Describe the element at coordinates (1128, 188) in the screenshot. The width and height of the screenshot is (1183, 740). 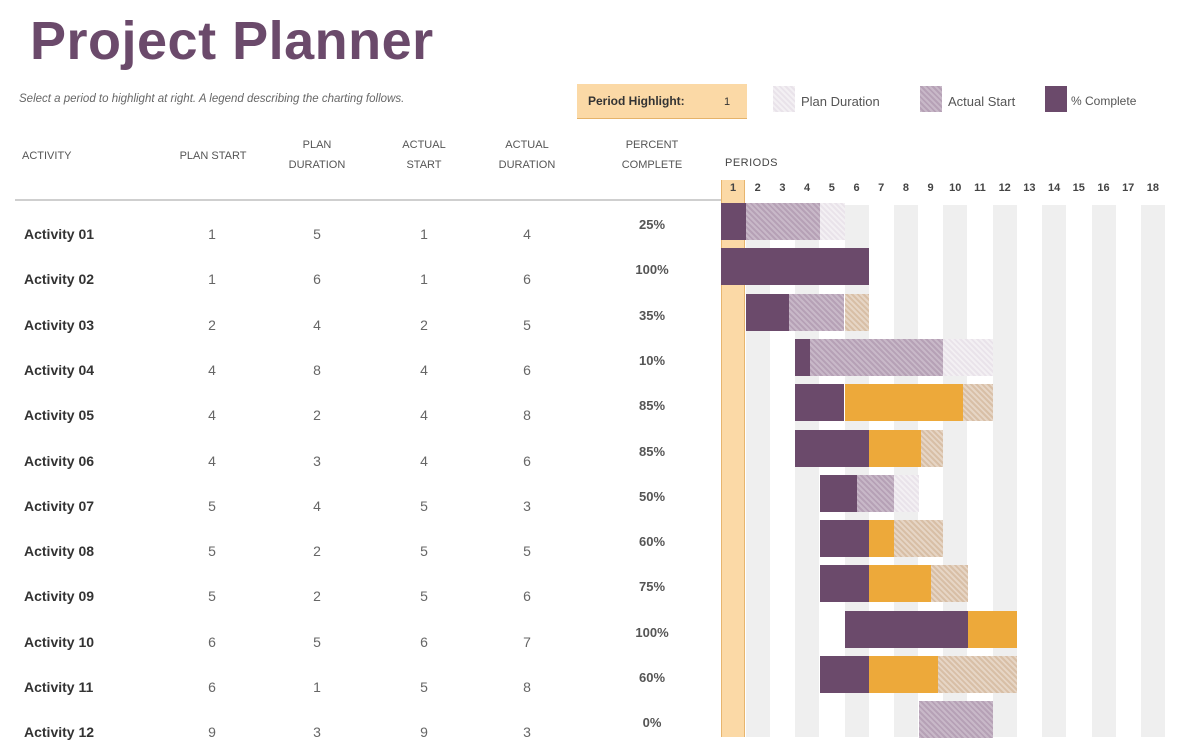
I see `period-number: 17` at that location.